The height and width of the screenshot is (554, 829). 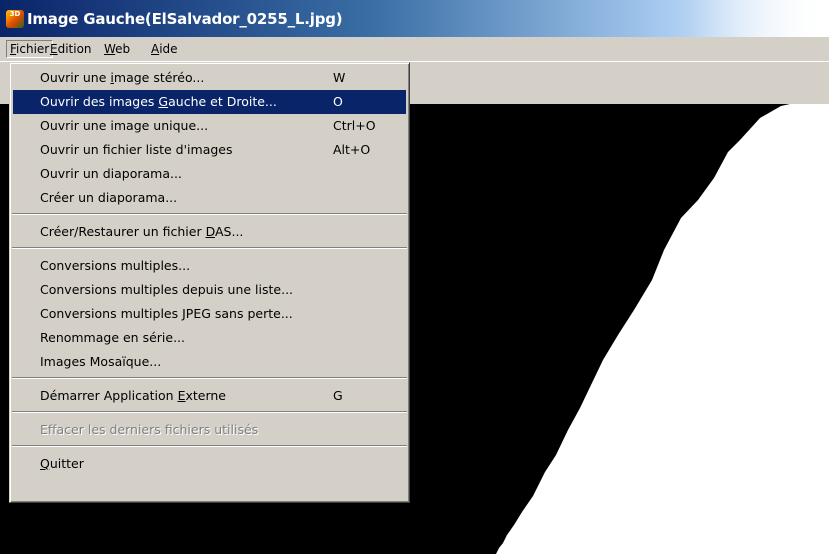 I want to click on menu-bar: Fichier Edition Web Aide, so click(x=414, y=49).